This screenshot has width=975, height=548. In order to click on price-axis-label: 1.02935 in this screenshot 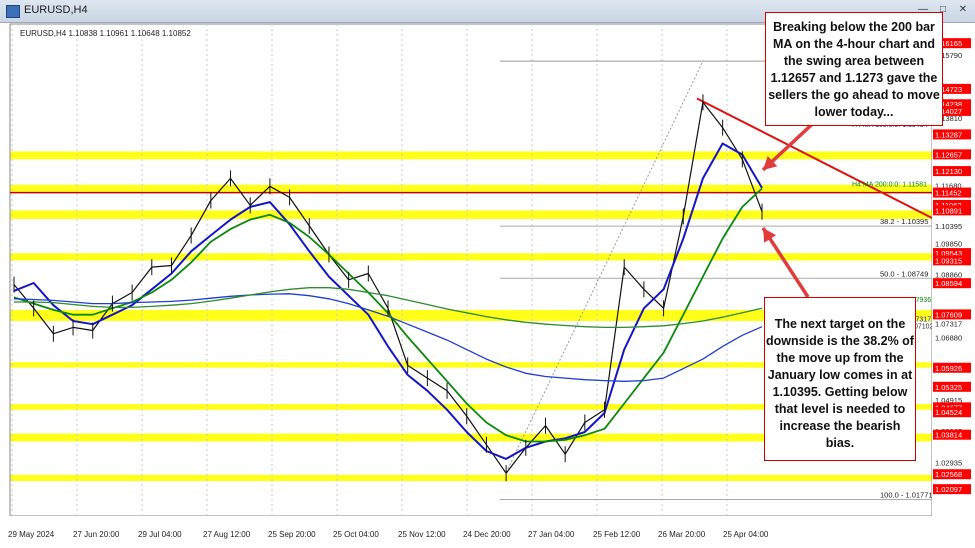, I will do `click(948, 463)`.